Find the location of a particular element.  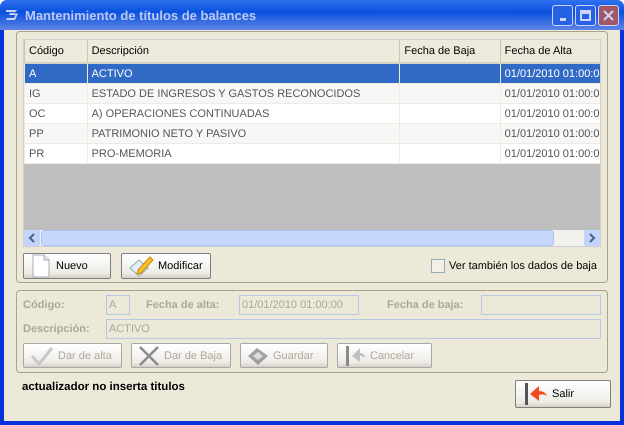

column-header: Fecha de Alta is located at coordinates (550, 51).